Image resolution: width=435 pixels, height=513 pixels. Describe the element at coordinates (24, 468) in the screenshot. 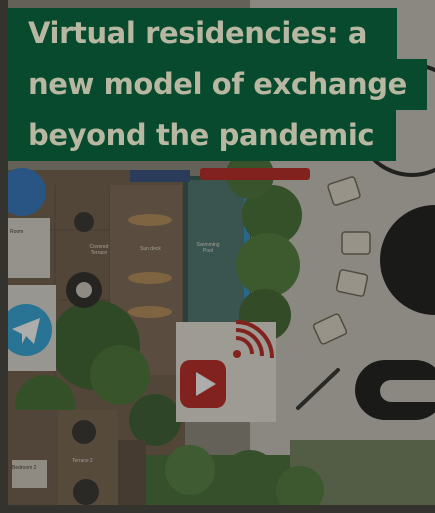

I see `plan-label-bedroom-2: Bedroom 2` at that location.